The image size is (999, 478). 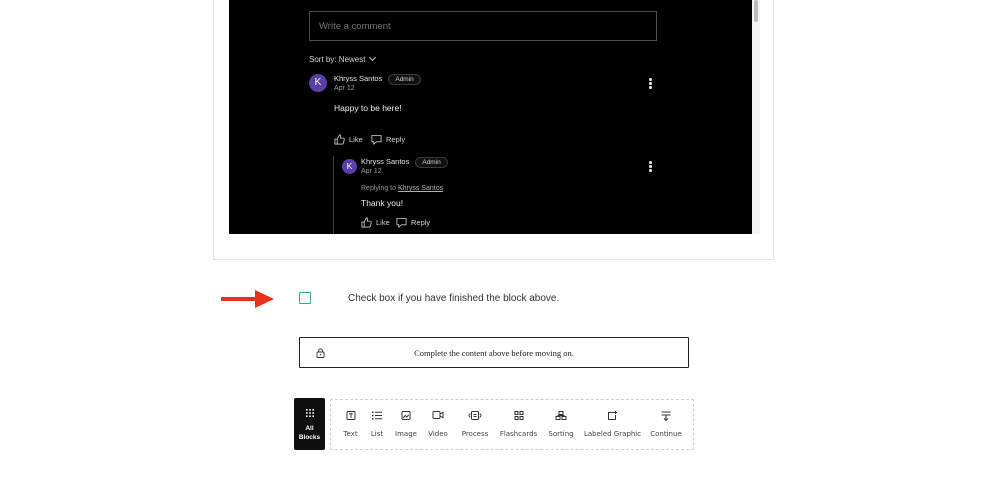 What do you see at coordinates (269, 117) in the screenshot?
I see `embed-left-gutter` at bounding box center [269, 117].